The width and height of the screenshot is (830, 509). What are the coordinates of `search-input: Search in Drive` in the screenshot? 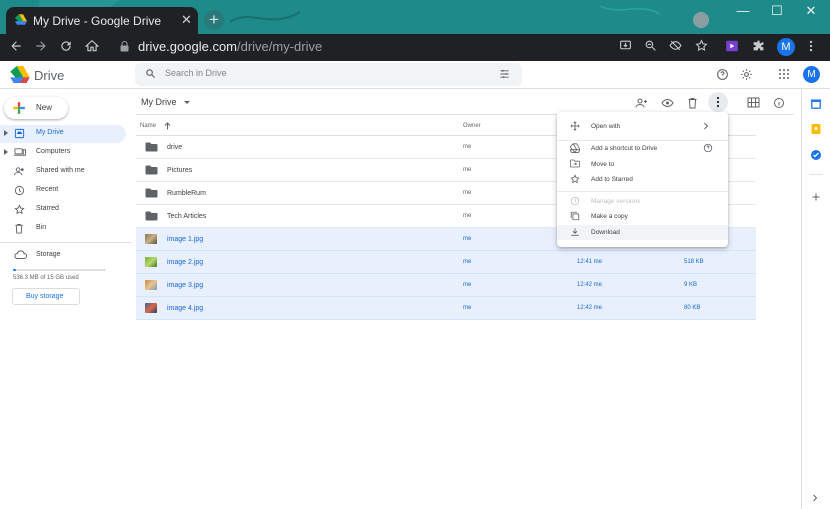 It's located at (328, 74).